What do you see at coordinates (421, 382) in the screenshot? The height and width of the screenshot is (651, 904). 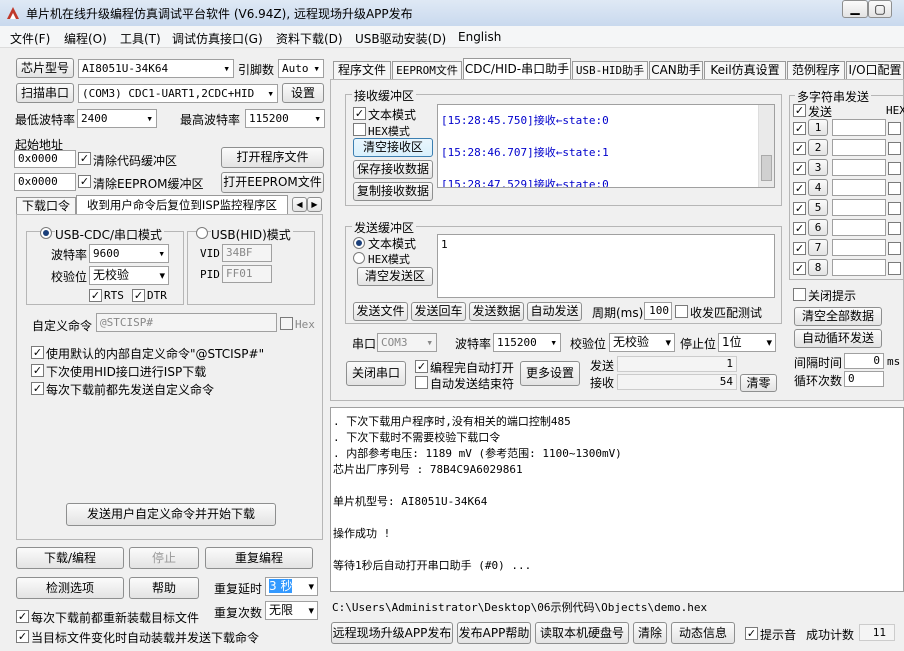 I see `auto-end-checkbox` at bounding box center [421, 382].